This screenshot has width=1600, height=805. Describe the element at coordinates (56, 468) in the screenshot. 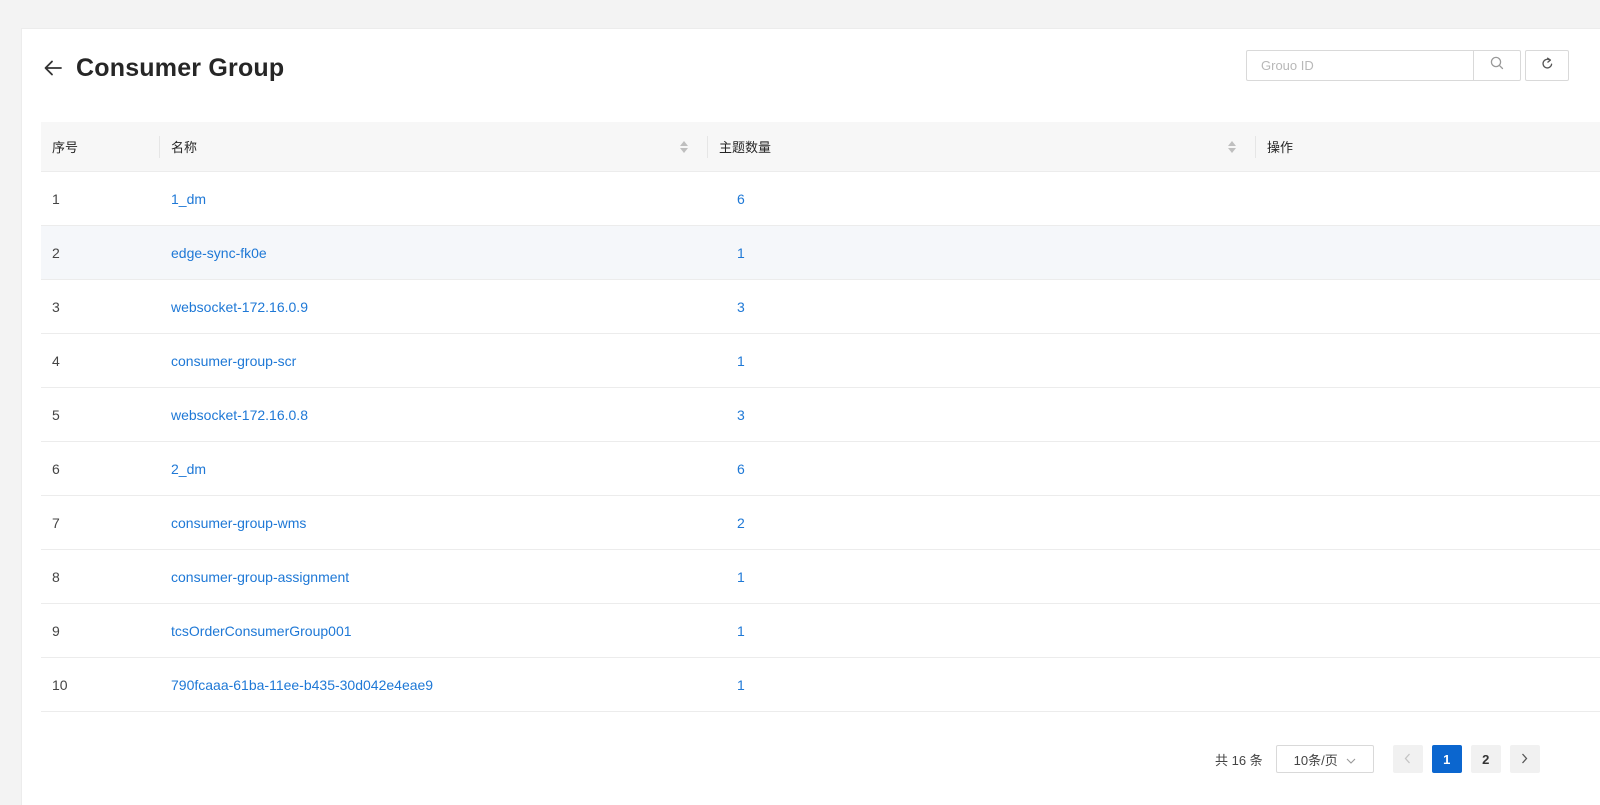

I see `row-index: 6` at that location.